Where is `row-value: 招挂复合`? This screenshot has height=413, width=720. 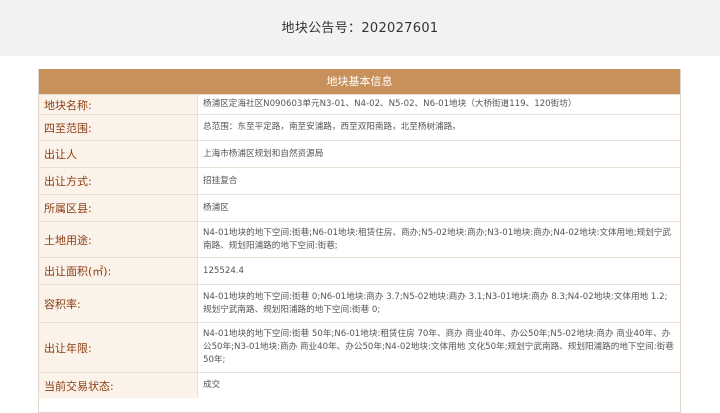 row-value: 招挂复合 is located at coordinates (439, 181).